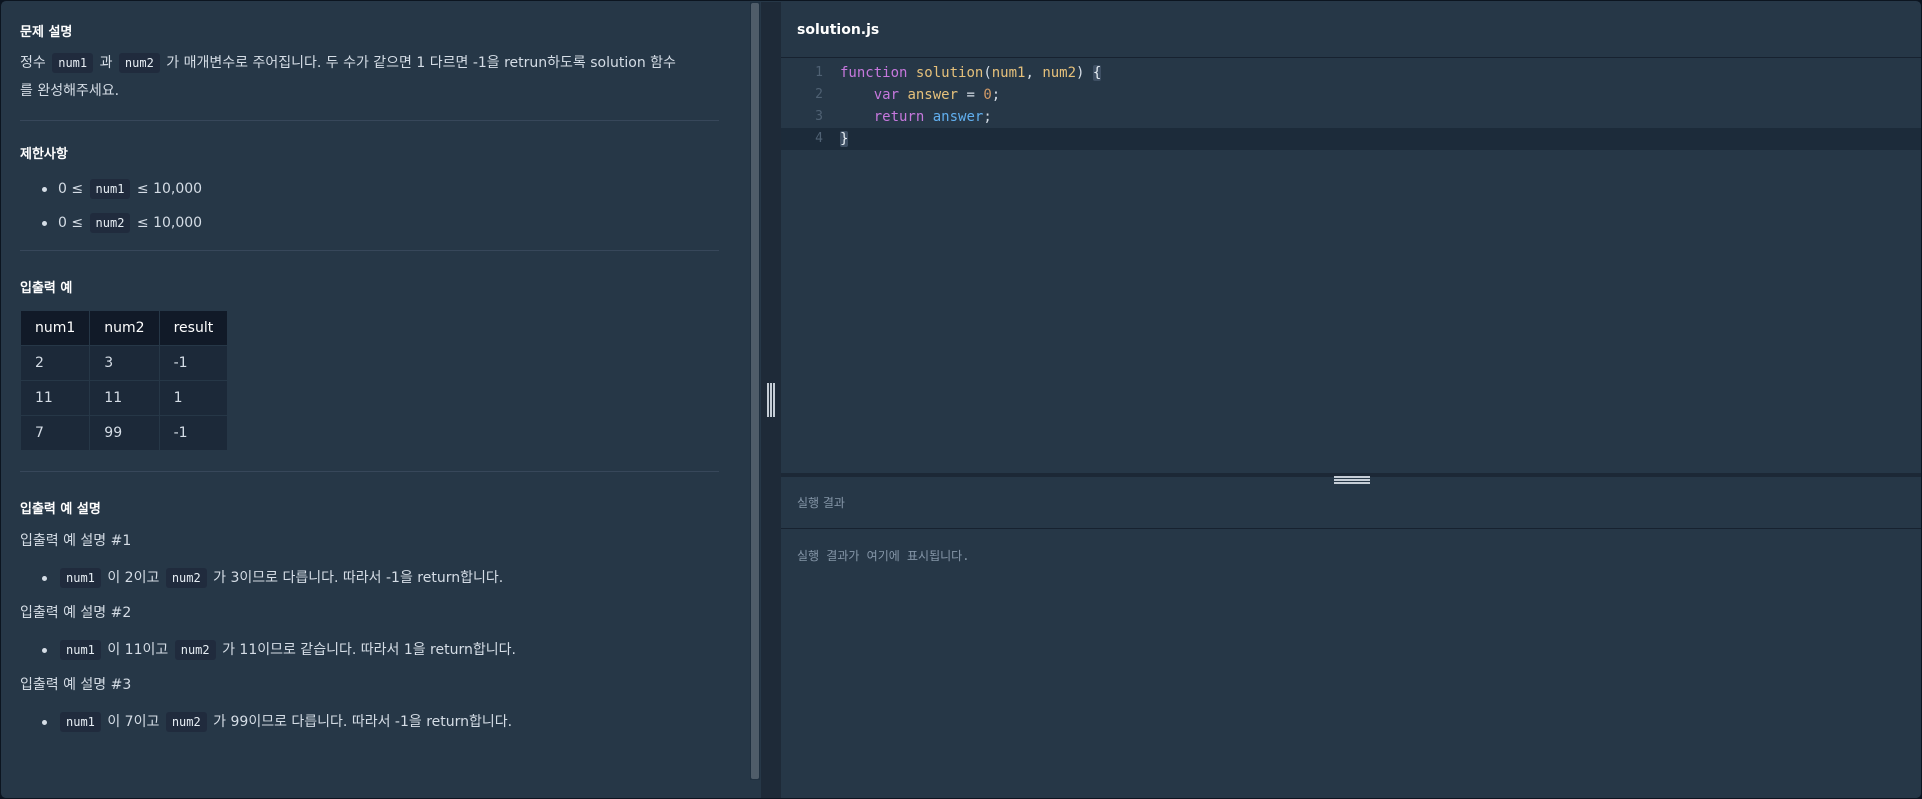  Describe the element at coordinates (193, 328) in the screenshot. I see `table-header: result` at that location.